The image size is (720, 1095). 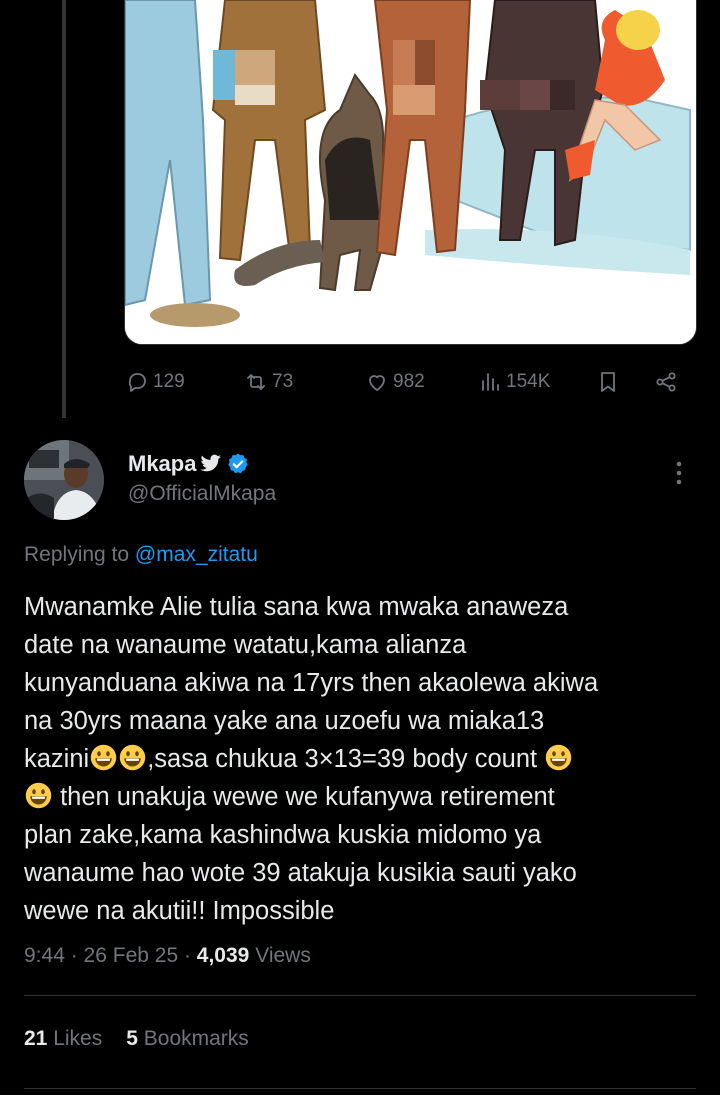 I want to click on engagement-stats: 21 Likes 5 Bookmarks, so click(x=136, y=1039).